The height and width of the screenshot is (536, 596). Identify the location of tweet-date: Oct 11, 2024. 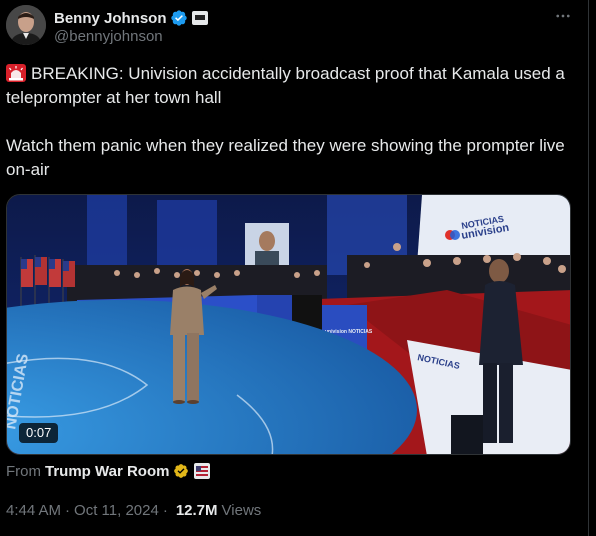
(116, 510).